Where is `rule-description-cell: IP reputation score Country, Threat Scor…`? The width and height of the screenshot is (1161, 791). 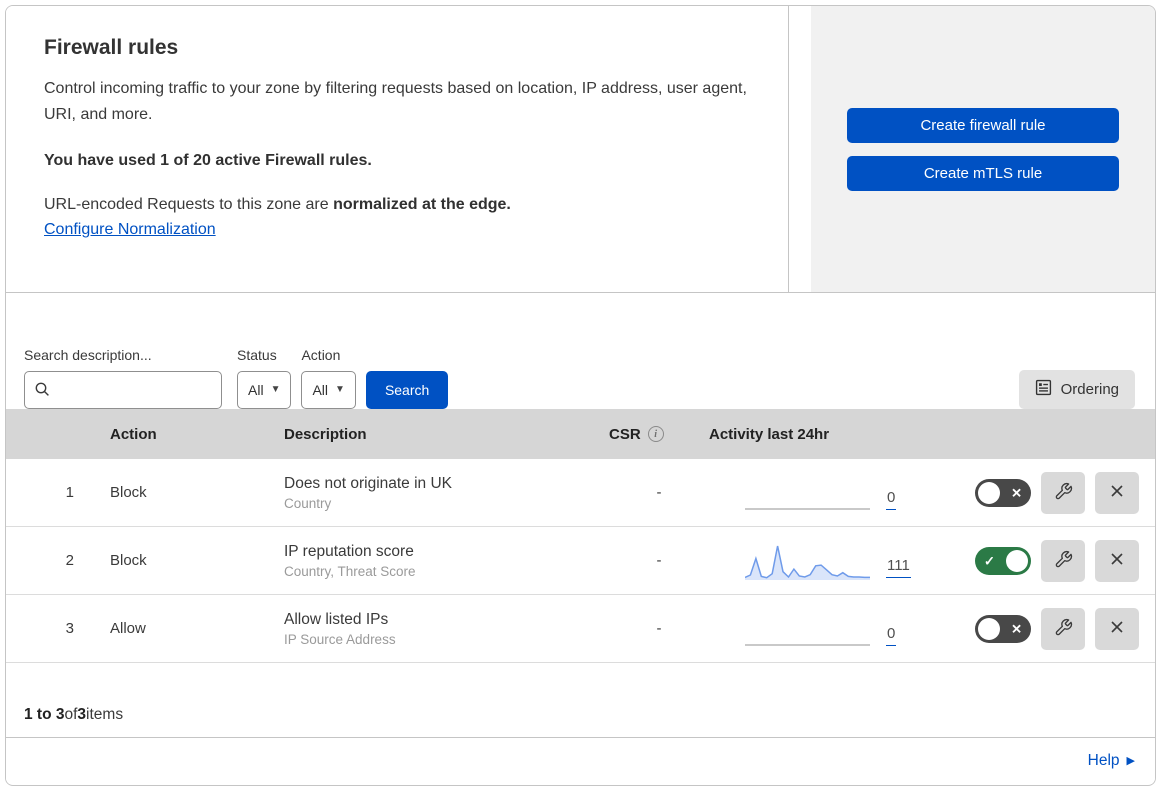 rule-description-cell: IP reputation score Country, Threat Scor… is located at coordinates (446, 561).